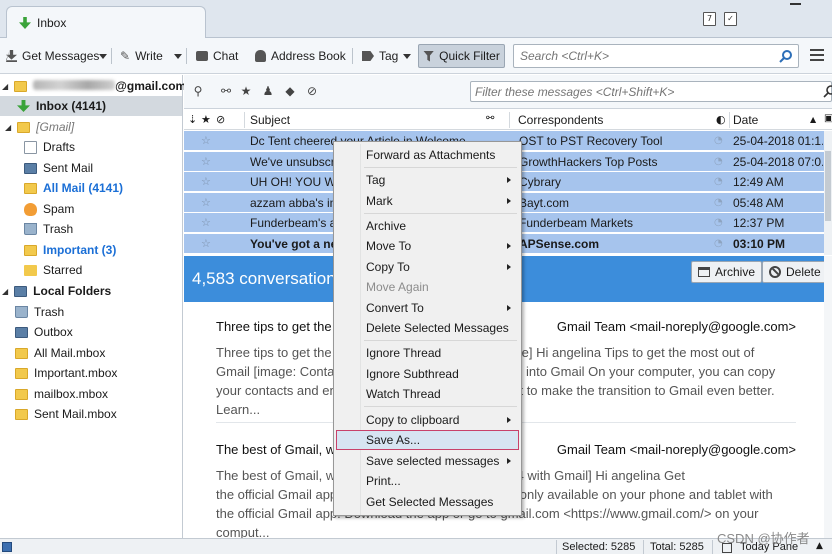 This screenshot has width=832, height=554. Describe the element at coordinates (58, 168) in the screenshot. I see `folder-sent-mail: Sent Mail` at that location.